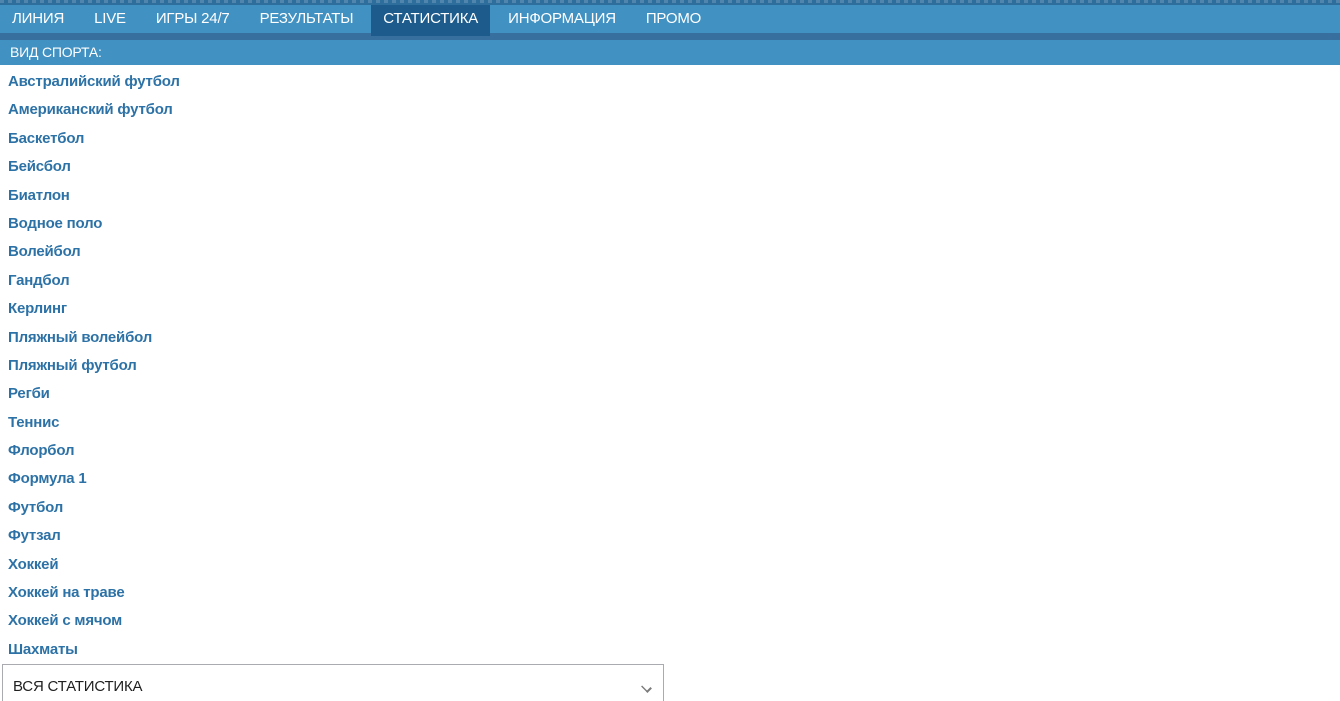 This screenshot has width=1340, height=701. What do you see at coordinates (674, 479) in the screenshot?
I see `list-item: Формула 1` at bounding box center [674, 479].